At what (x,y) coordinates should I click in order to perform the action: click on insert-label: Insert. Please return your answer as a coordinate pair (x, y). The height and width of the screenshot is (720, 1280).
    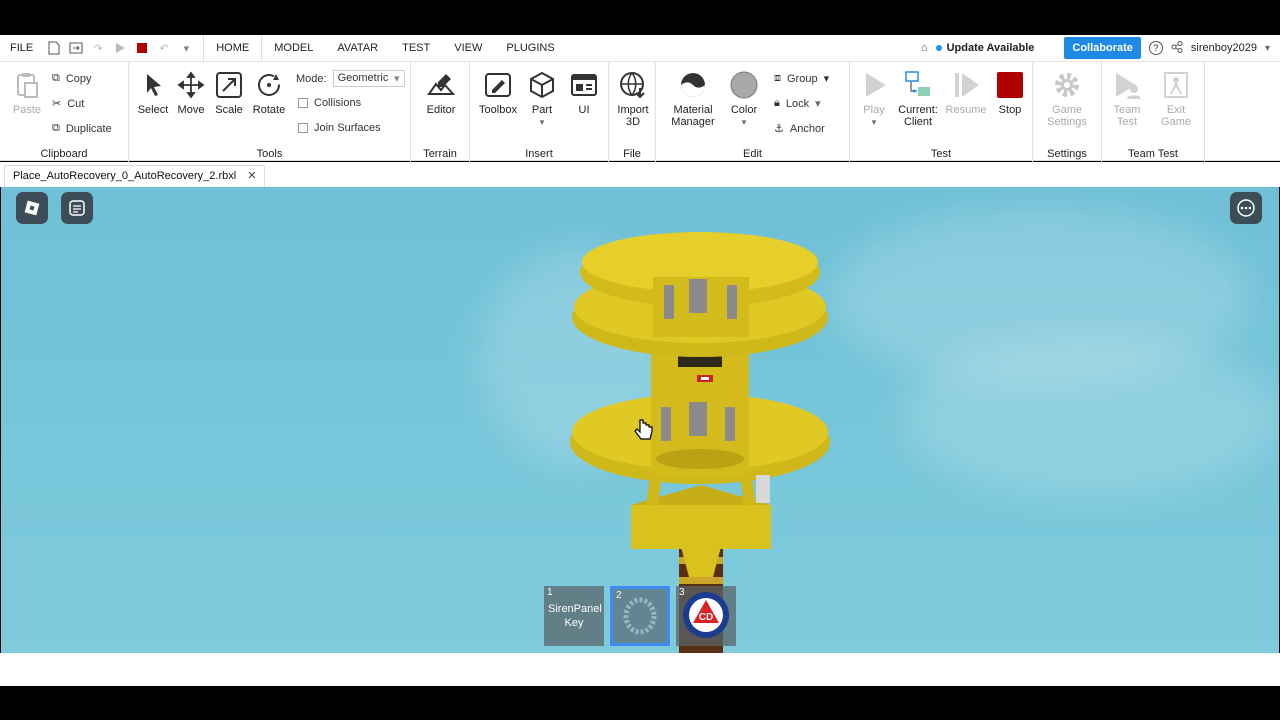
    Looking at the image, I should click on (539, 154).